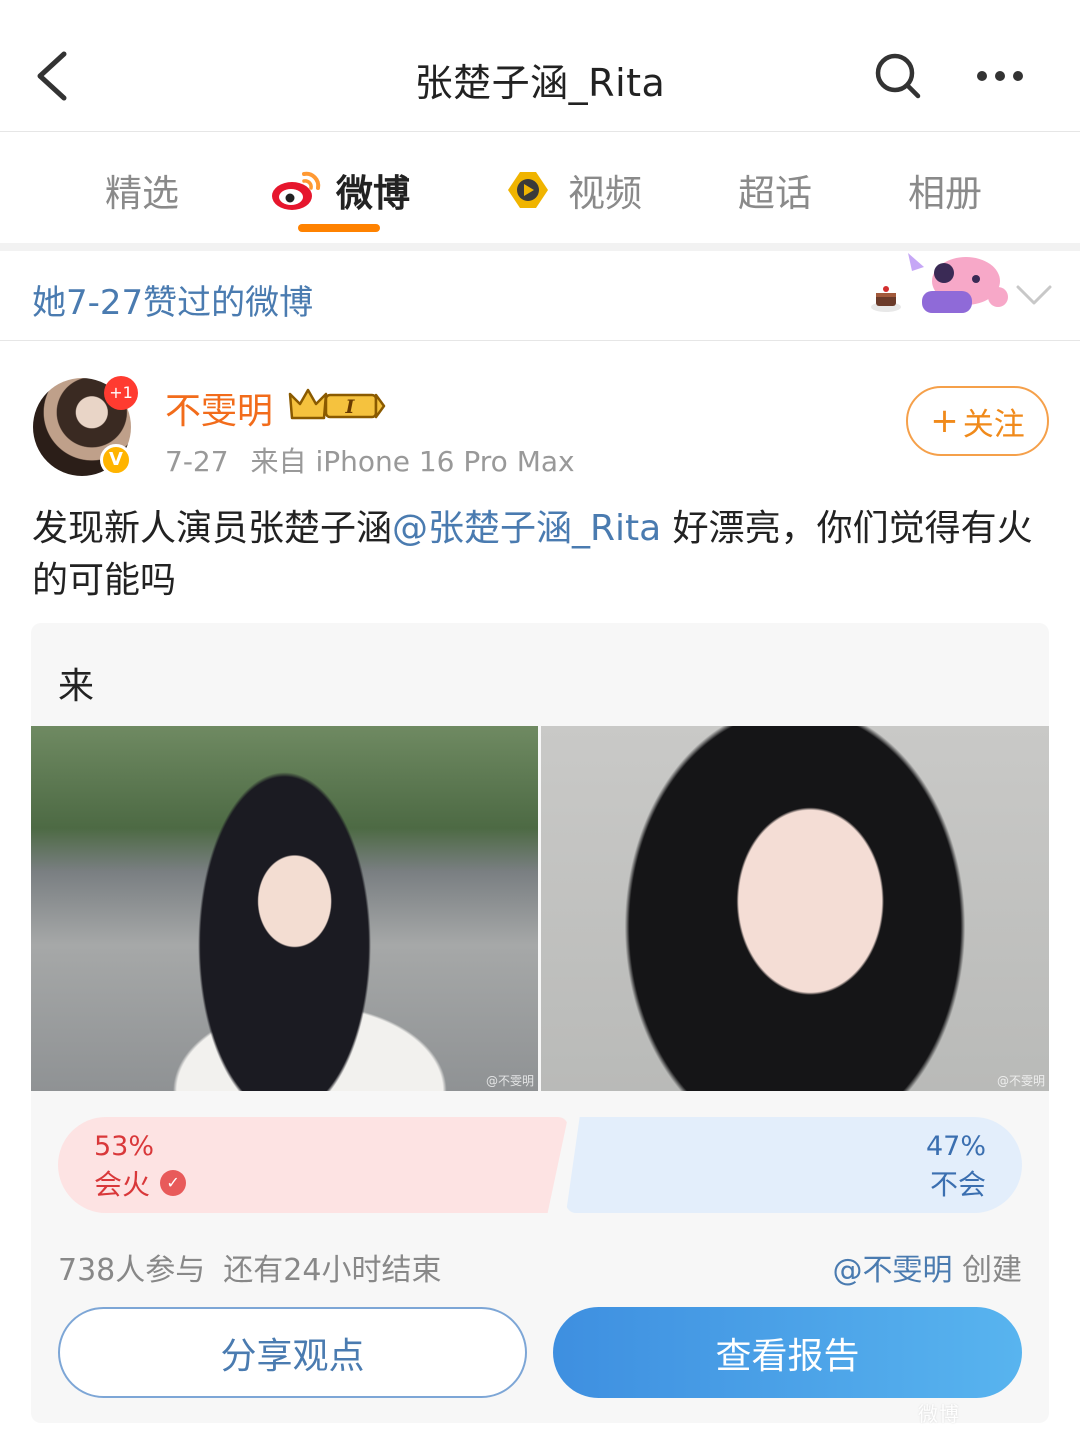 This screenshot has height=1433, width=1080. What do you see at coordinates (142, 193) in the screenshot?
I see `tab-label: 精选` at bounding box center [142, 193].